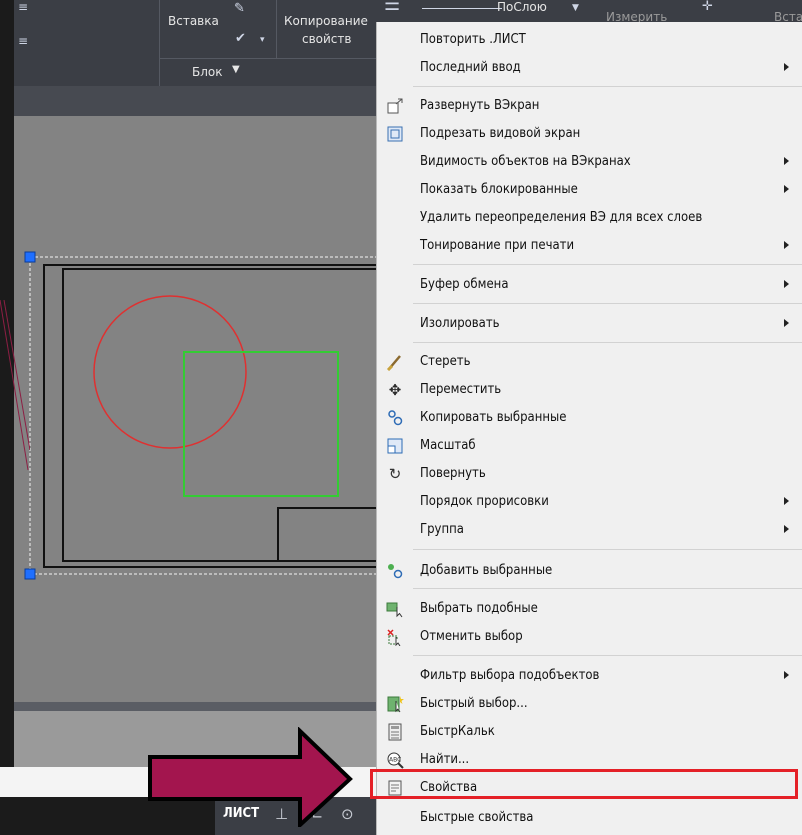 The height and width of the screenshot is (835, 802). What do you see at coordinates (589, 571) in the screenshot?
I see `menu-item-add-selected: Добавить выбранные` at bounding box center [589, 571].